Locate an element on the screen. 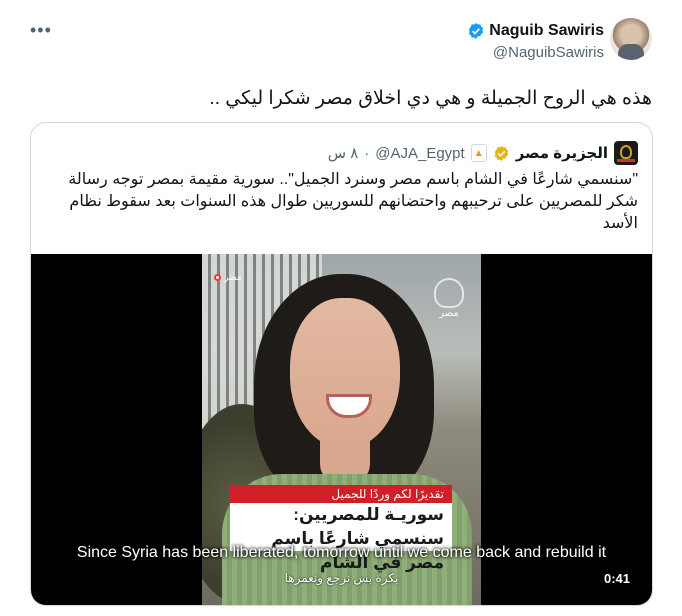  aljazeera-logo: مصر is located at coordinates (449, 298).